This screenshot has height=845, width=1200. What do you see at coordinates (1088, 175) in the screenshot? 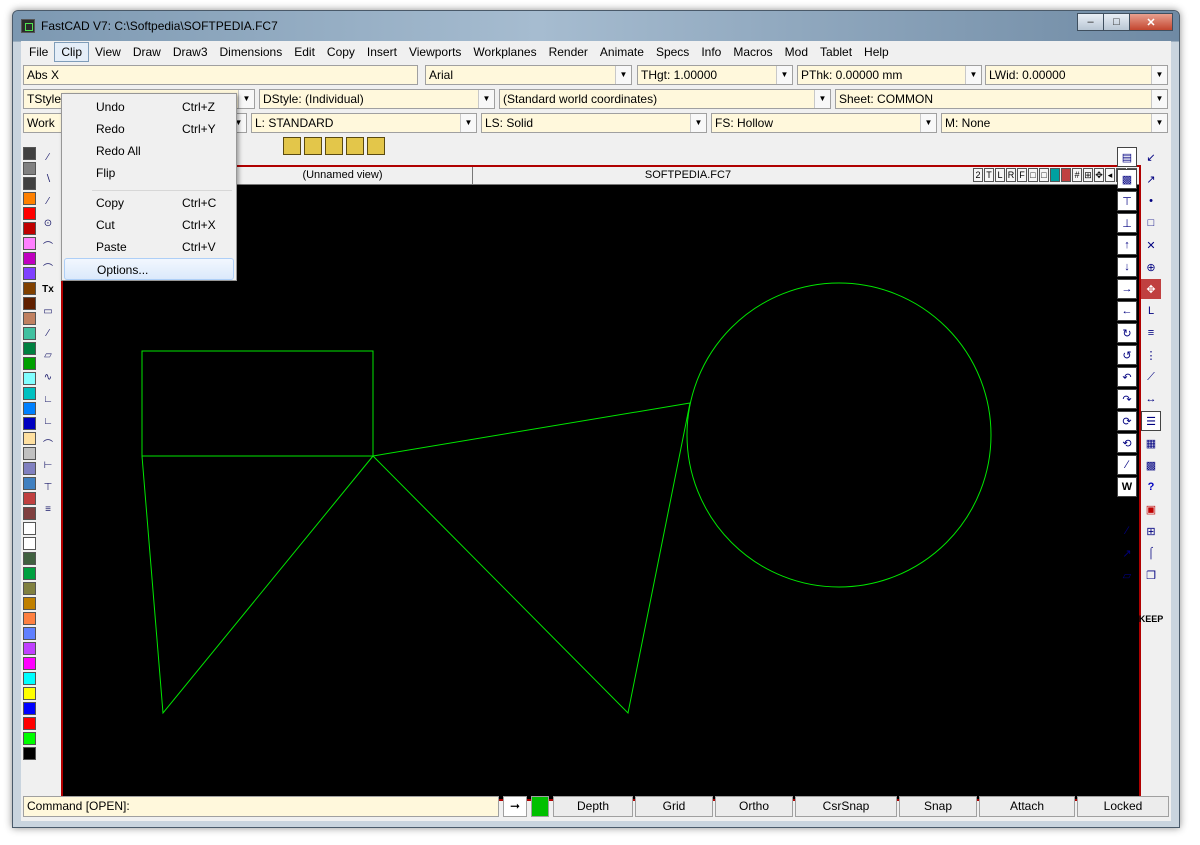
I see `vp-zoom-icon: ⊞` at bounding box center [1088, 175].